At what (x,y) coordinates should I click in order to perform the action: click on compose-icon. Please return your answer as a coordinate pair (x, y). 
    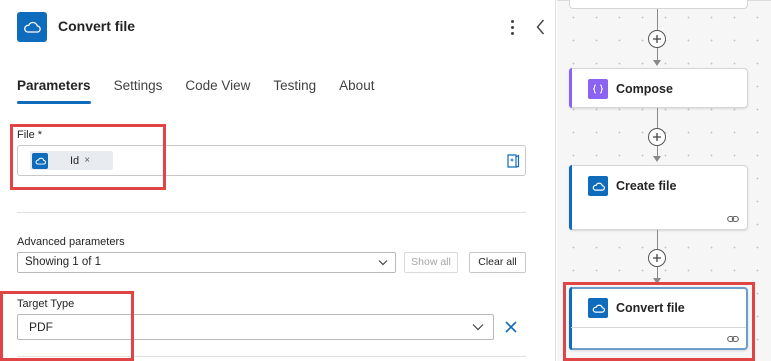
    Looking at the image, I should click on (598, 89).